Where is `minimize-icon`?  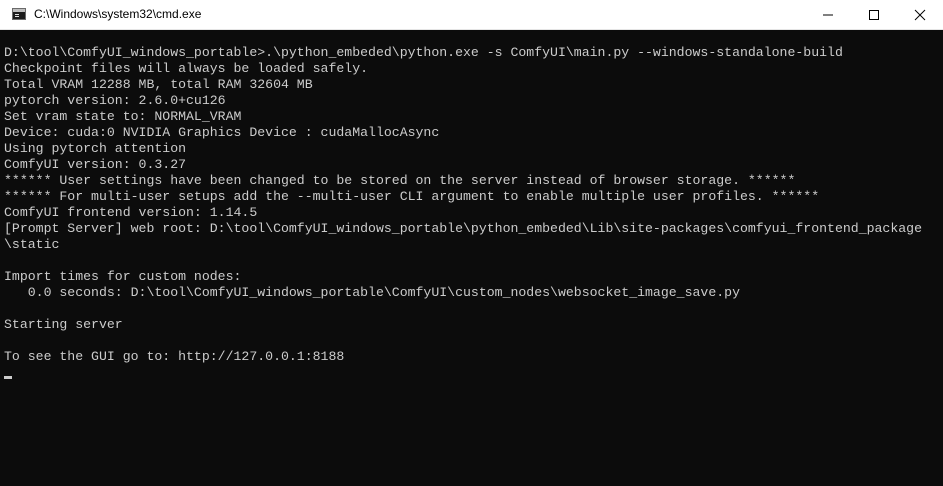
minimize-icon is located at coordinates (828, 15).